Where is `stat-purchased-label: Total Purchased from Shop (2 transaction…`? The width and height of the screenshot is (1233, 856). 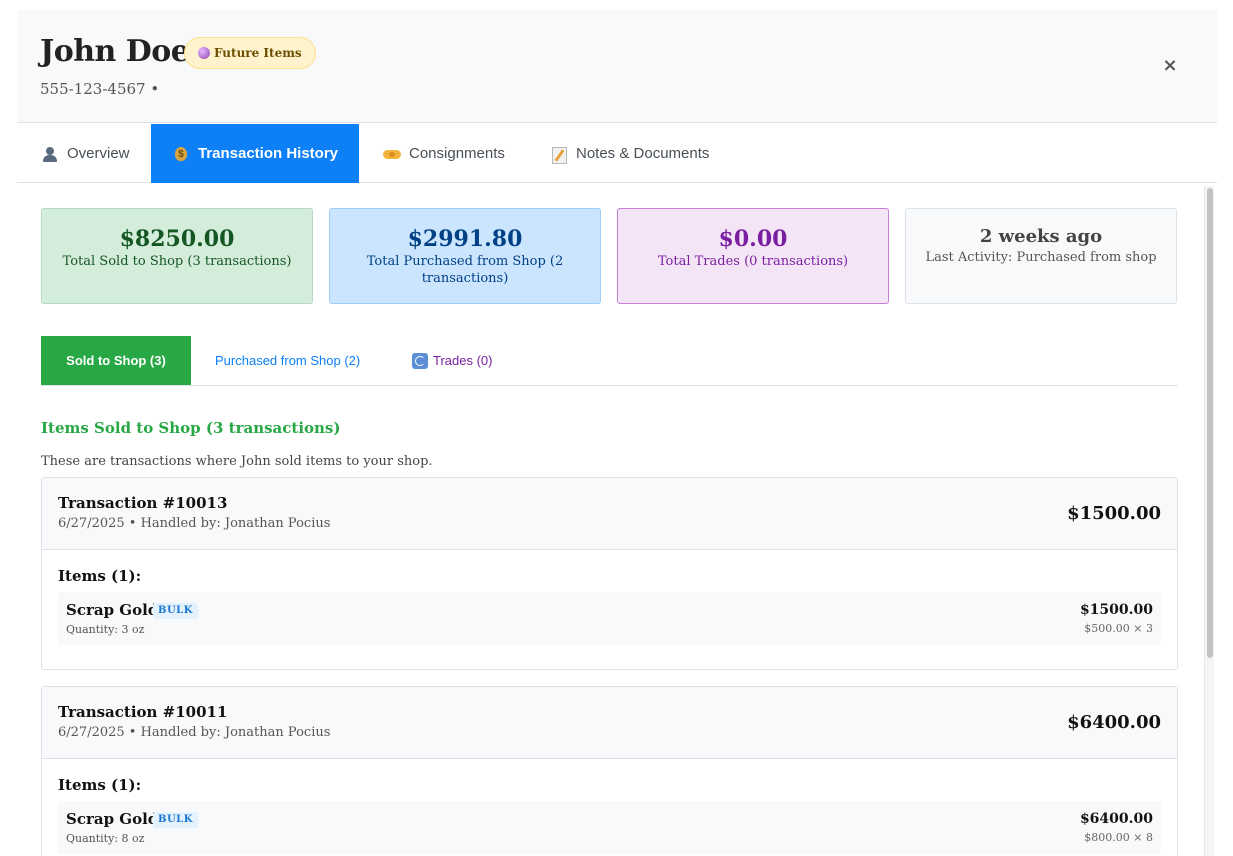
stat-purchased-label: Total Purchased from Shop (2 transaction… is located at coordinates (465, 270).